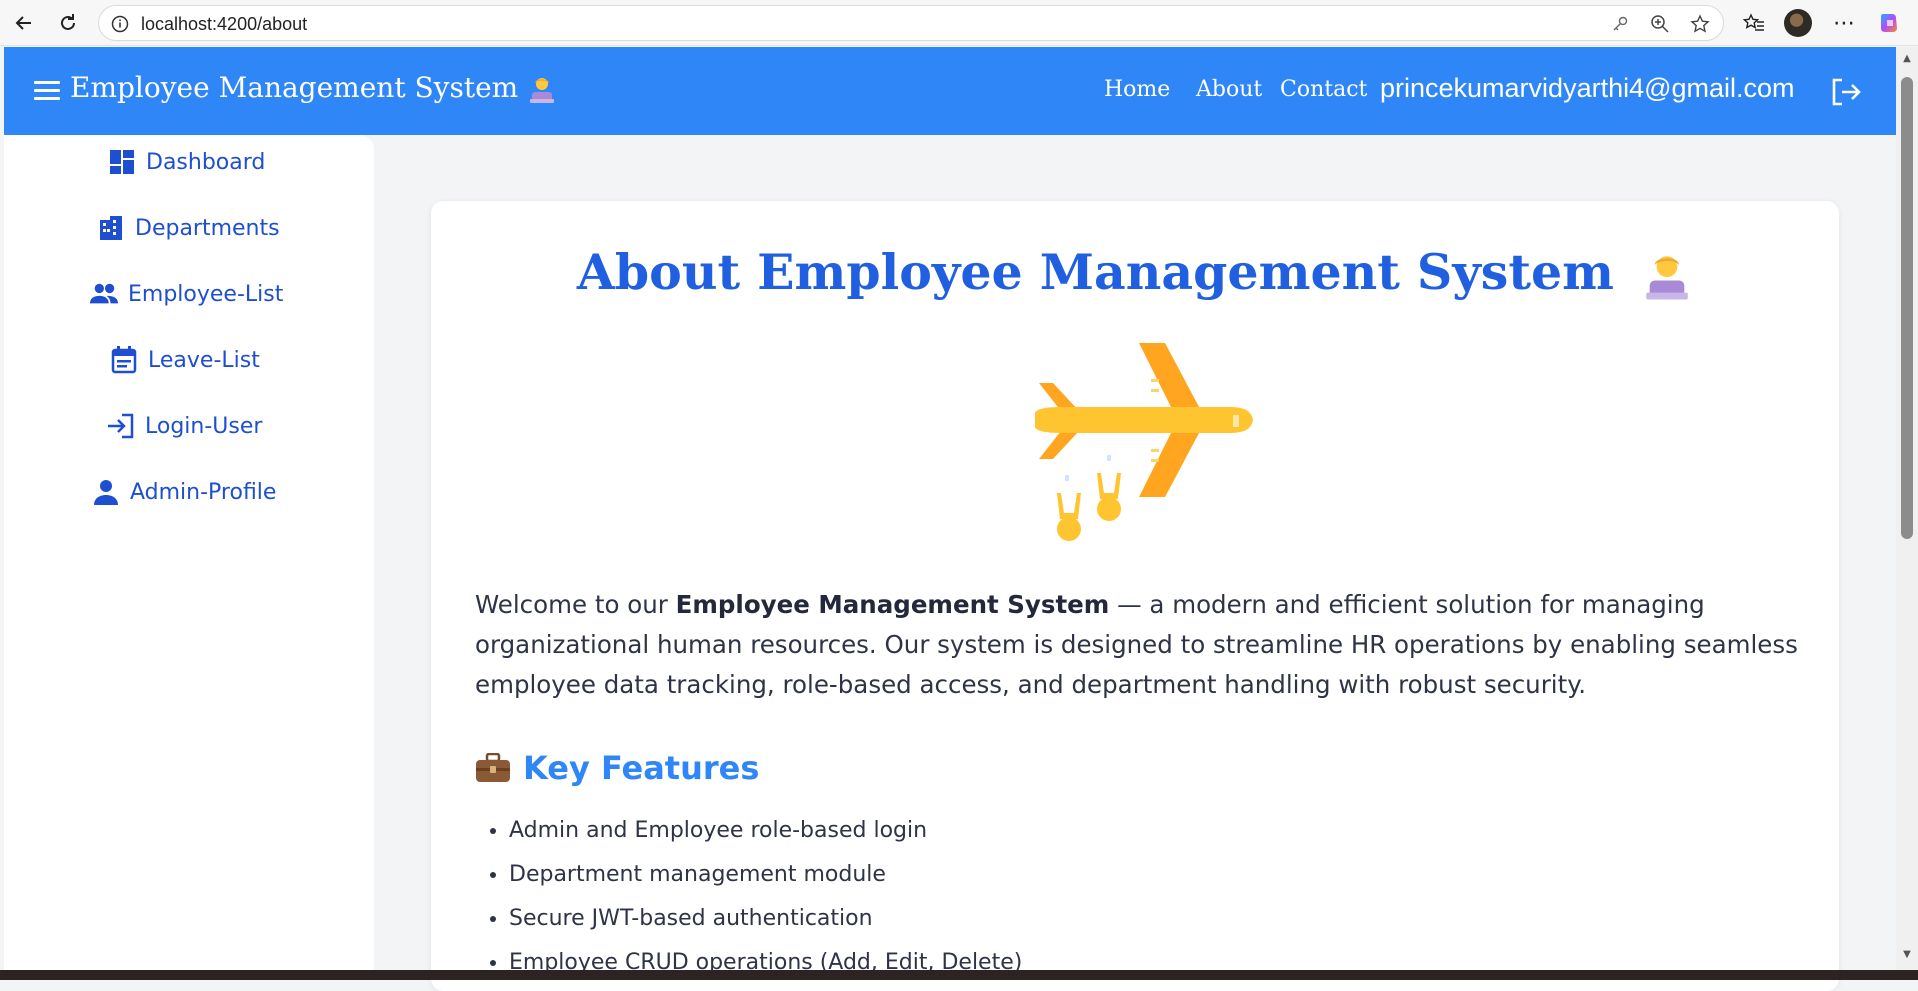 This screenshot has width=1918, height=991. Describe the element at coordinates (1620, 24) in the screenshot. I see `key-icon` at that location.